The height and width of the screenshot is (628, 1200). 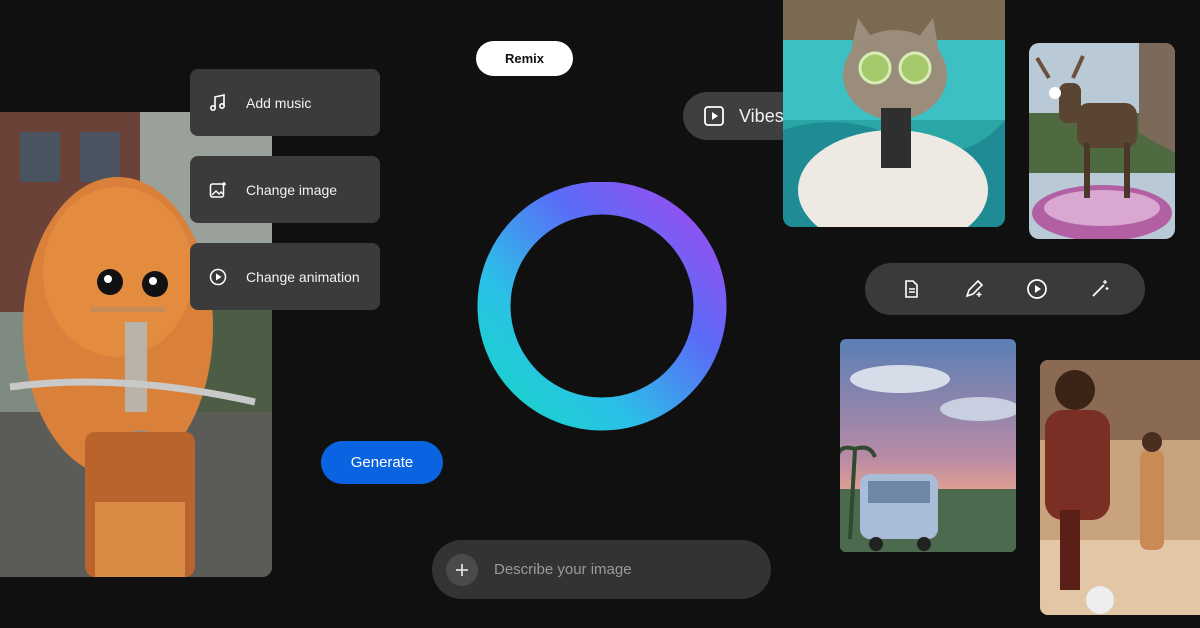 I want to click on change-animation-button: Change animation, so click(x=285, y=276).